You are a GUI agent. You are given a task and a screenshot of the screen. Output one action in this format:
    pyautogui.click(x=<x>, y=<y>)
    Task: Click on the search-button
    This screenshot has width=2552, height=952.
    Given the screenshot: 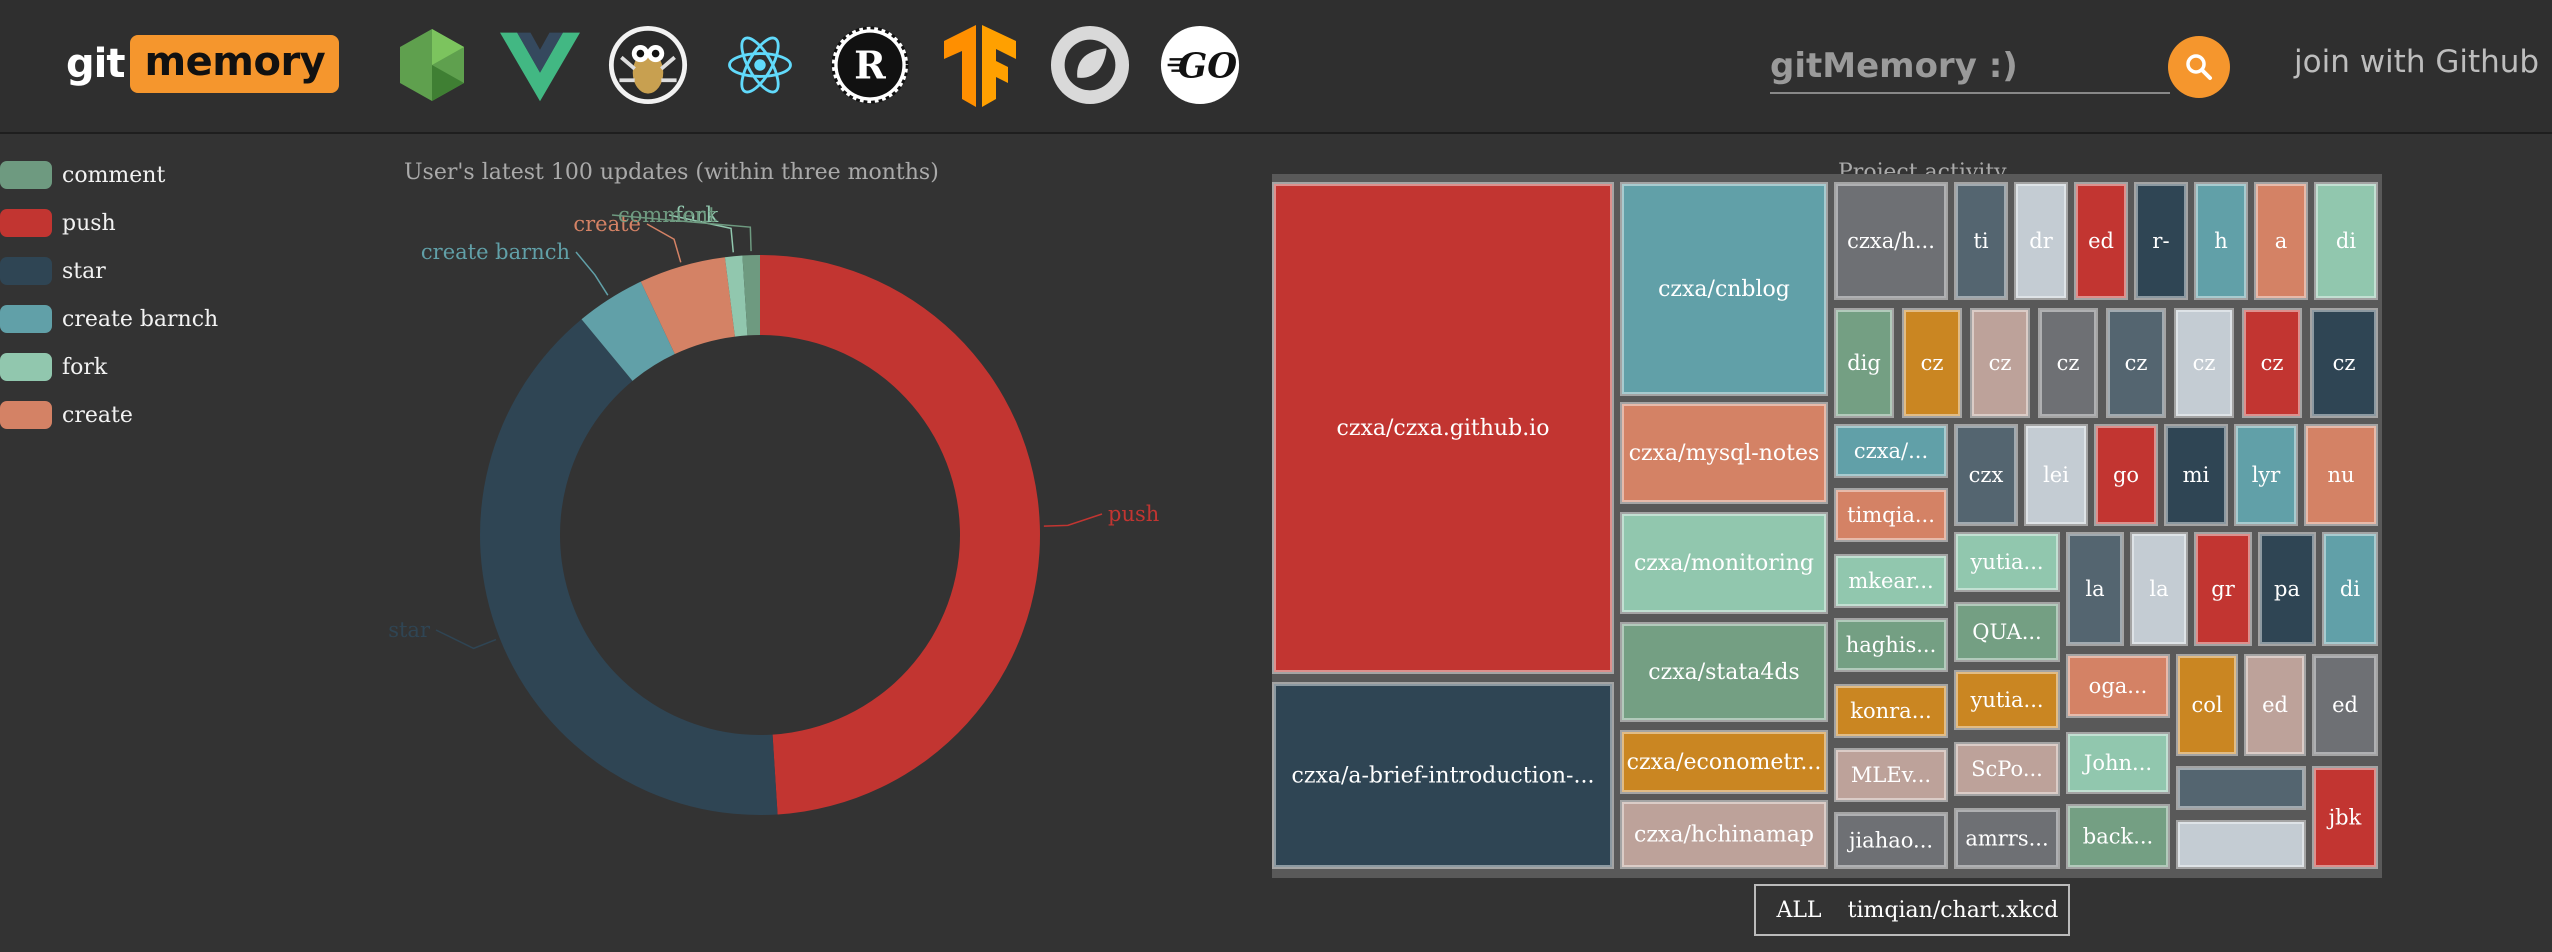 What is the action you would take?
    pyautogui.click(x=2199, y=67)
    